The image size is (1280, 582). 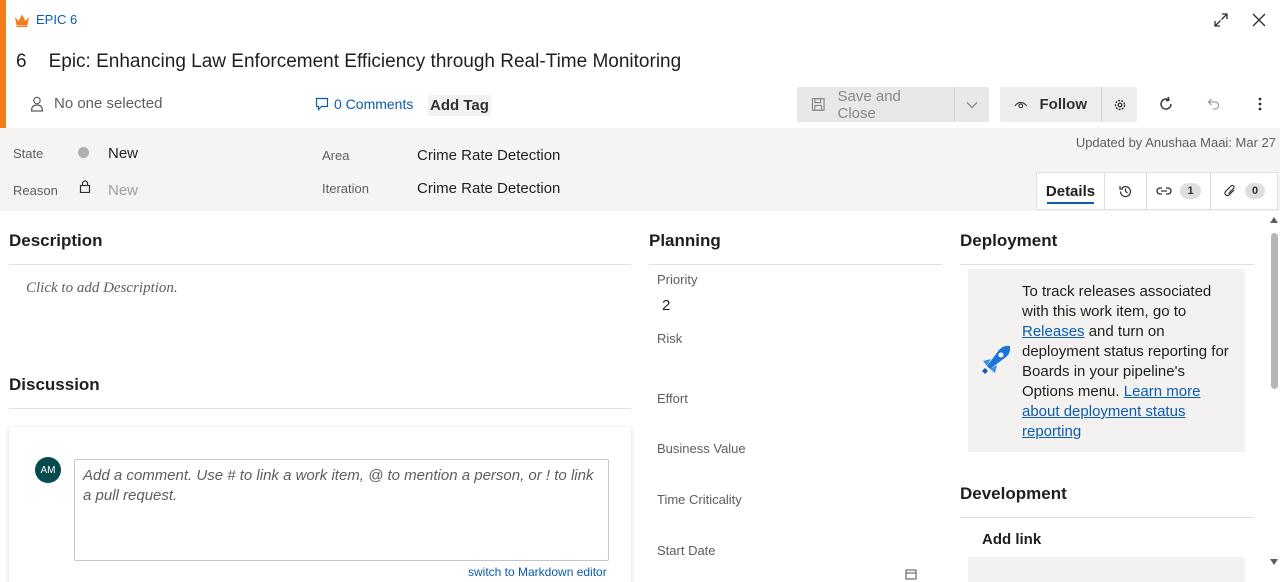 What do you see at coordinates (85, 186) in the screenshot?
I see `lock-icon` at bounding box center [85, 186].